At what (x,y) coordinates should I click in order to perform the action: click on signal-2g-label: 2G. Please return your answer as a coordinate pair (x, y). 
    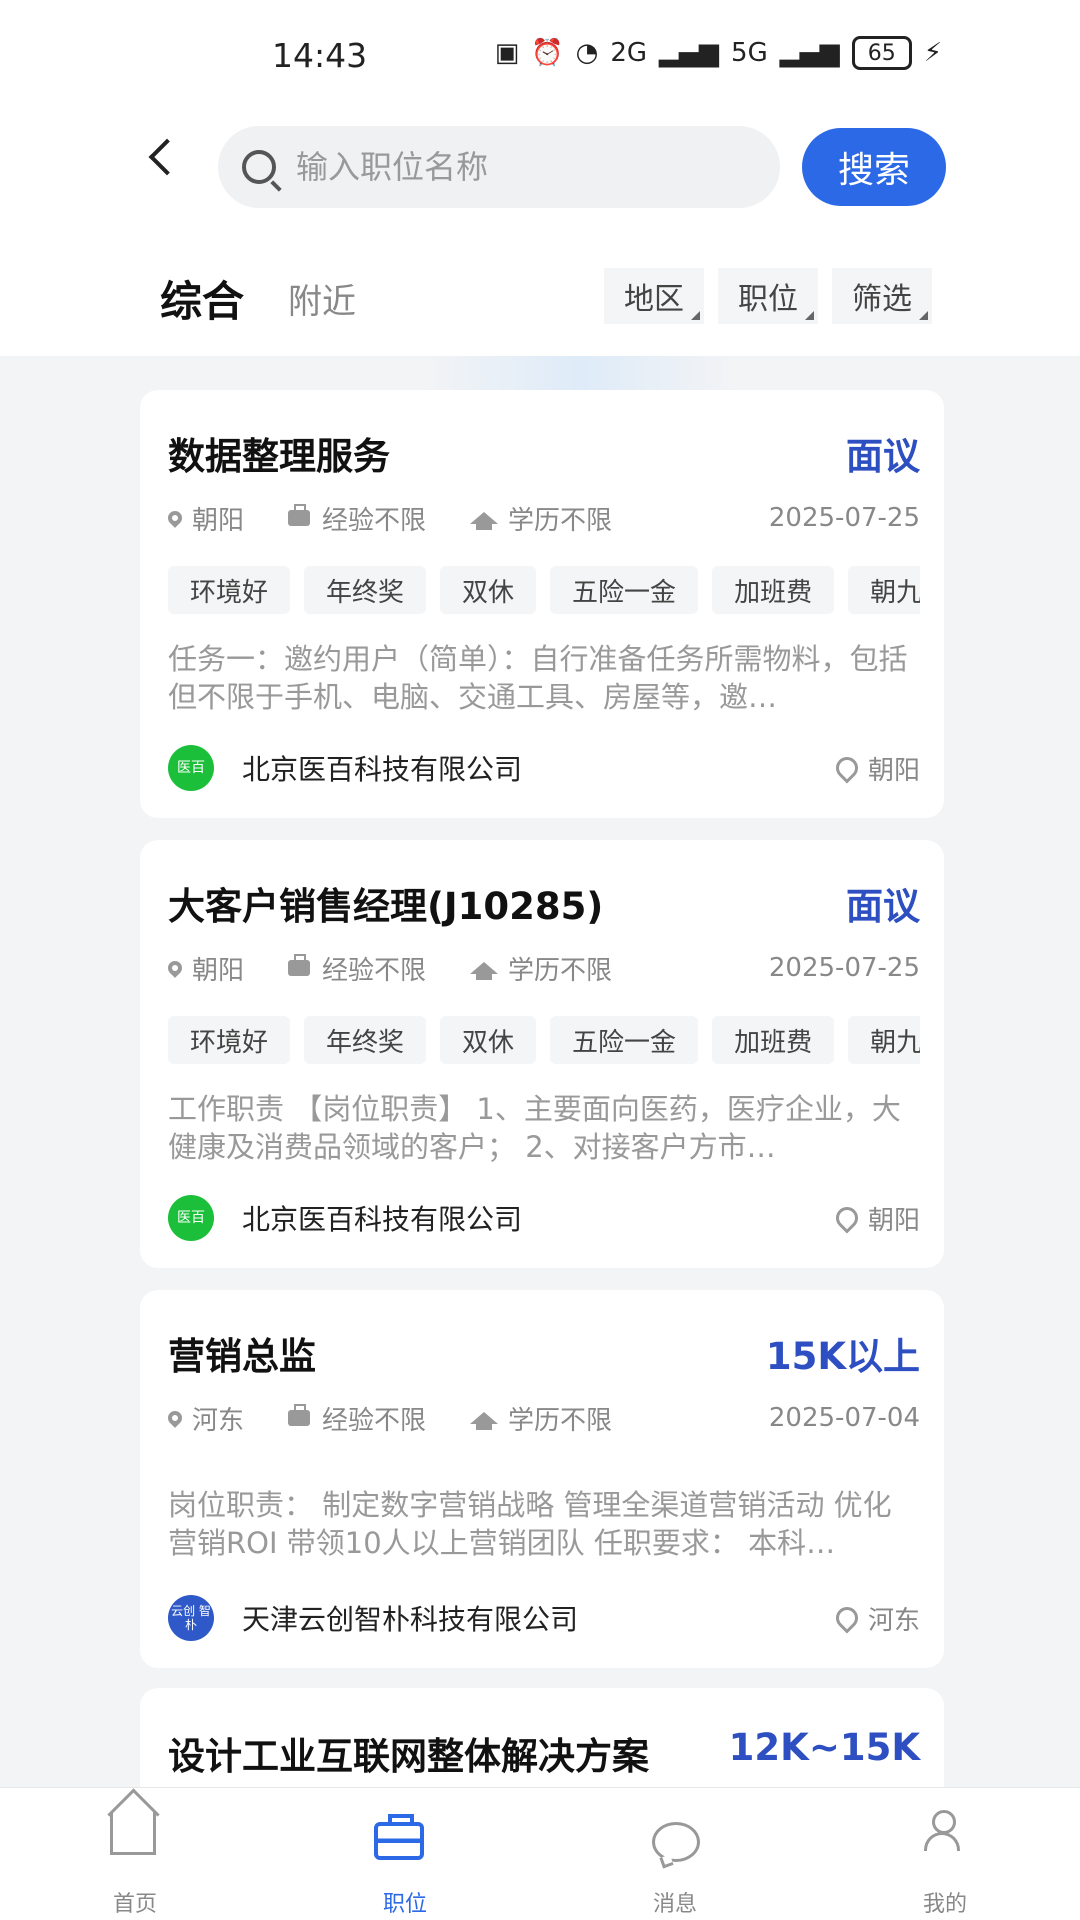
    Looking at the image, I should click on (629, 53).